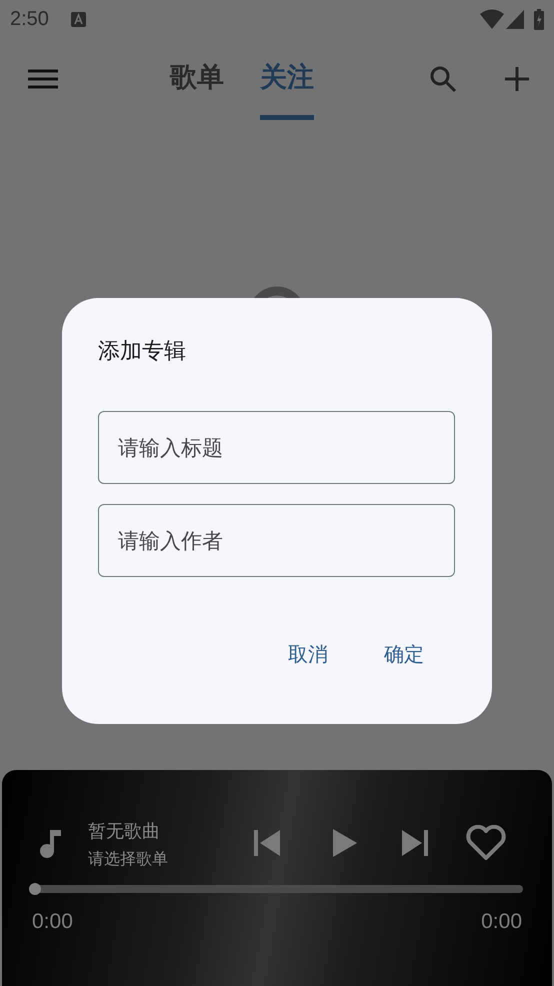 The image size is (554, 986). Describe the element at coordinates (51, 843) in the screenshot. I see `music-note-icon` at that location.